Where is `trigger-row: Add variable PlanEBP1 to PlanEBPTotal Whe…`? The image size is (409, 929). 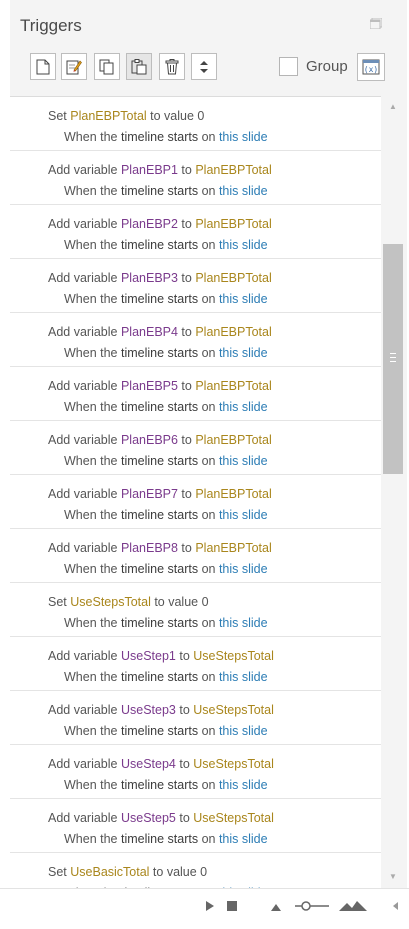 trigger-row: Add variable PlanEBP1 to PlanEBPTotal Whe… is located at coordinates (195, 178).